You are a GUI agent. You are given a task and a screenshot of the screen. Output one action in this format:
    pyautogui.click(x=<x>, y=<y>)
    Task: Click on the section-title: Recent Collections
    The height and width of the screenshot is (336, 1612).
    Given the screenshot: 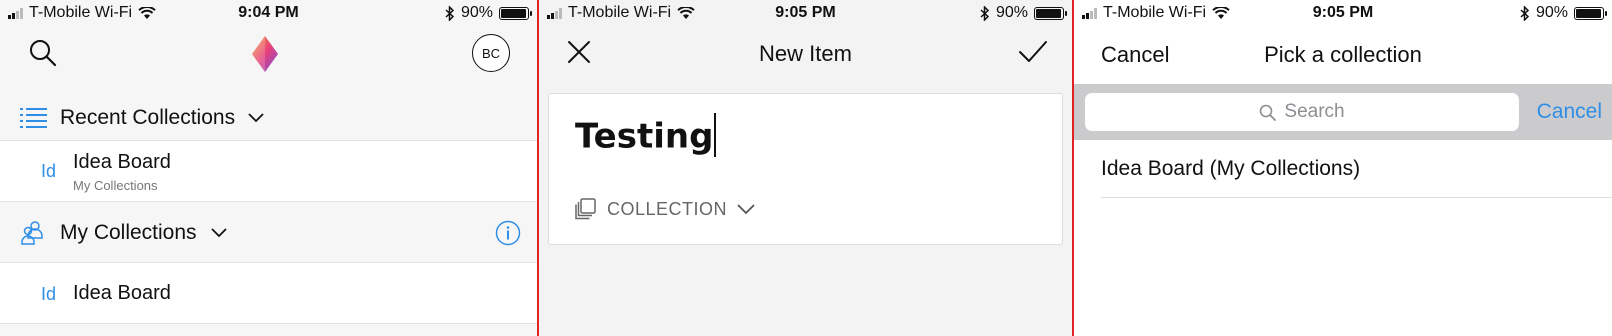 What is the action you would take?
    pyautogui.click(x=148, y=117)
    